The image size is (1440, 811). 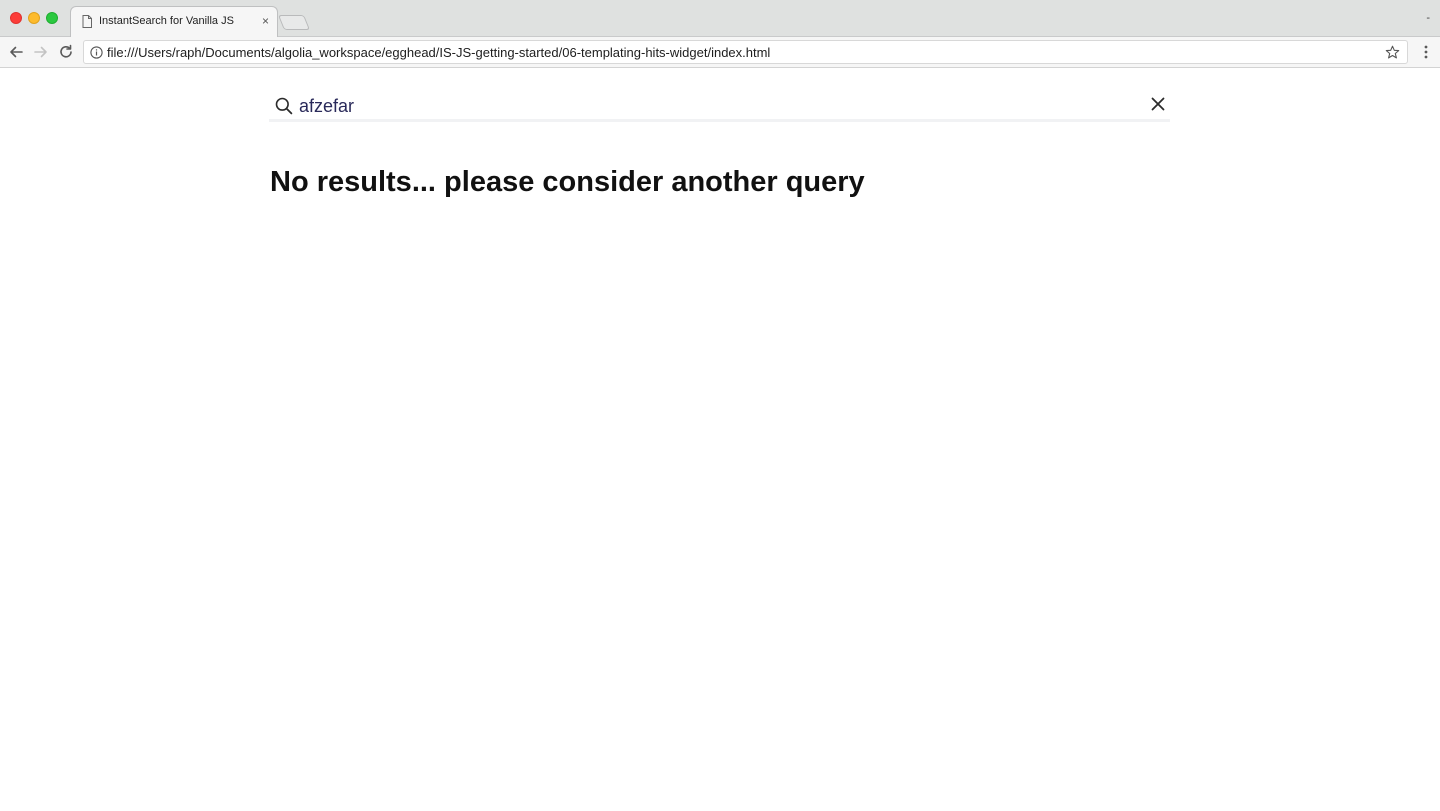 What do you see at coordinates (1428, 18) in the screenshot?
I see `profile-indicator: -` at bounding box center [1428, 18].